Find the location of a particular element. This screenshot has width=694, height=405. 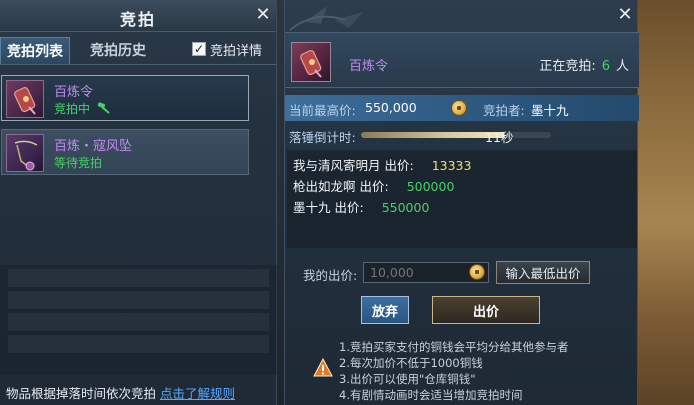

bidding-count-label: 正在竞拍: is located at coordinates (567, 66).